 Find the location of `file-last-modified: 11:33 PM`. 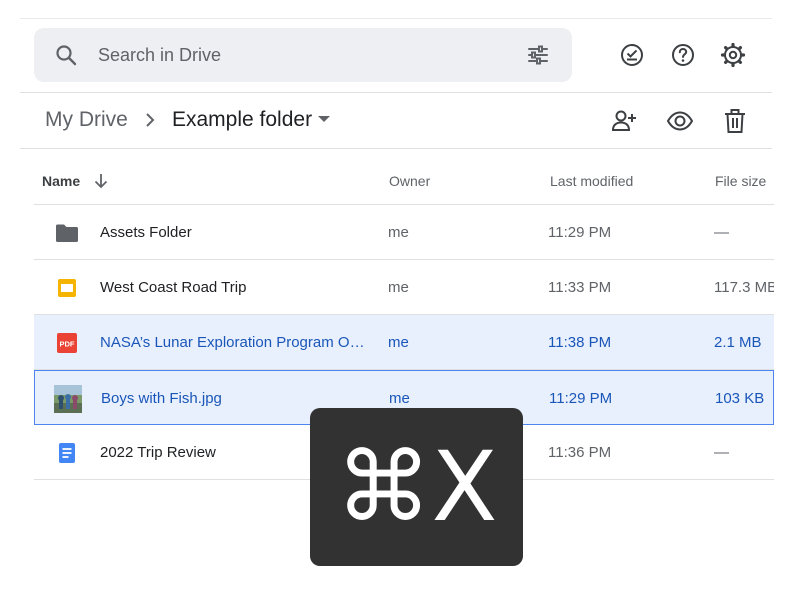

file-last-modified: 11:33 PM is located at coordinates (580, 287).